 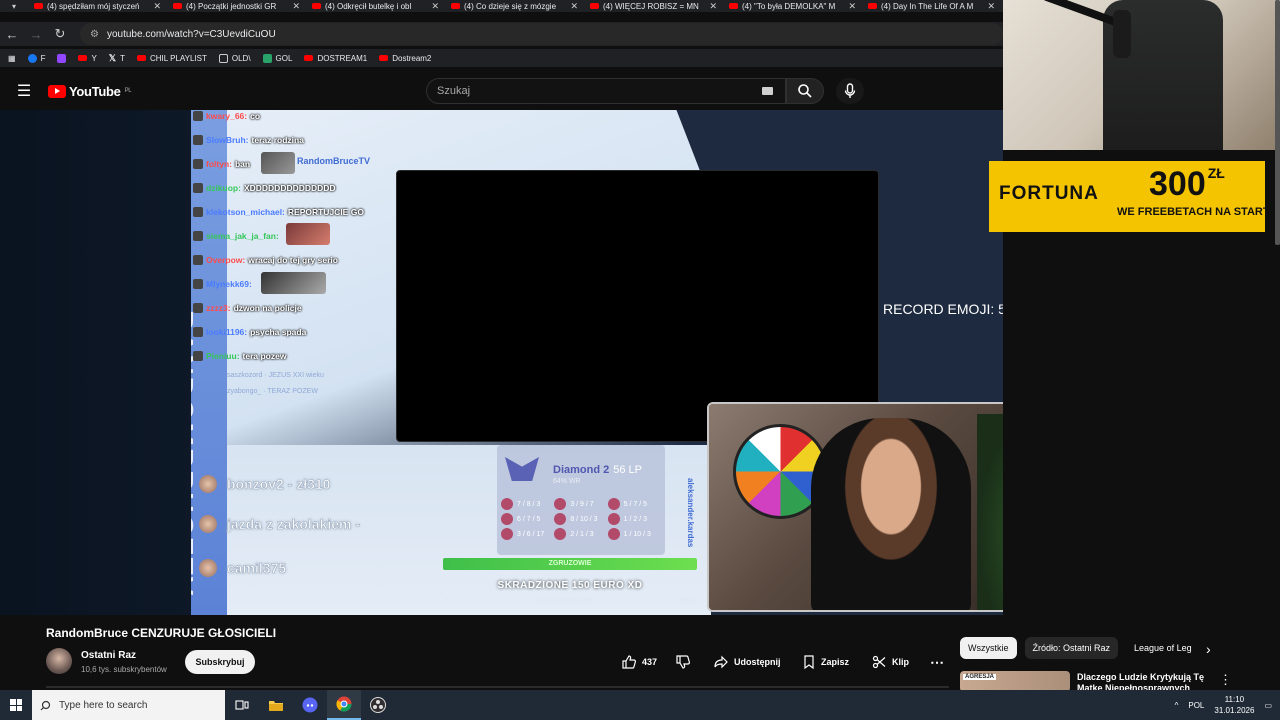 I want to click on clock: 11:10 31.01.2026, so click(x=1234, y=705).